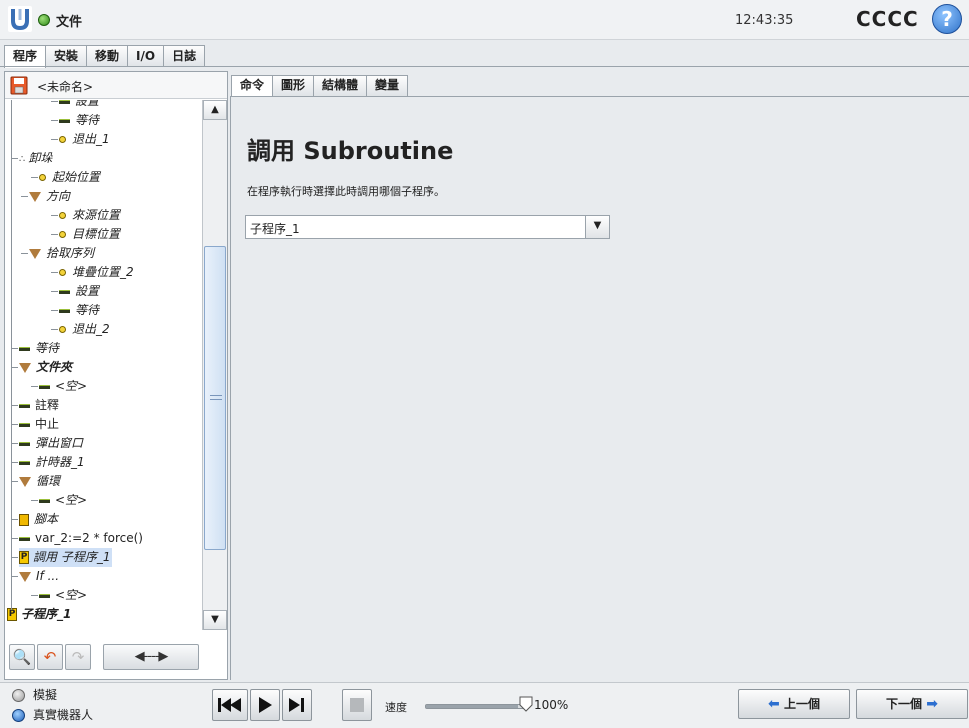  I want to click on speed-slider-thumb, so click(526, 704).